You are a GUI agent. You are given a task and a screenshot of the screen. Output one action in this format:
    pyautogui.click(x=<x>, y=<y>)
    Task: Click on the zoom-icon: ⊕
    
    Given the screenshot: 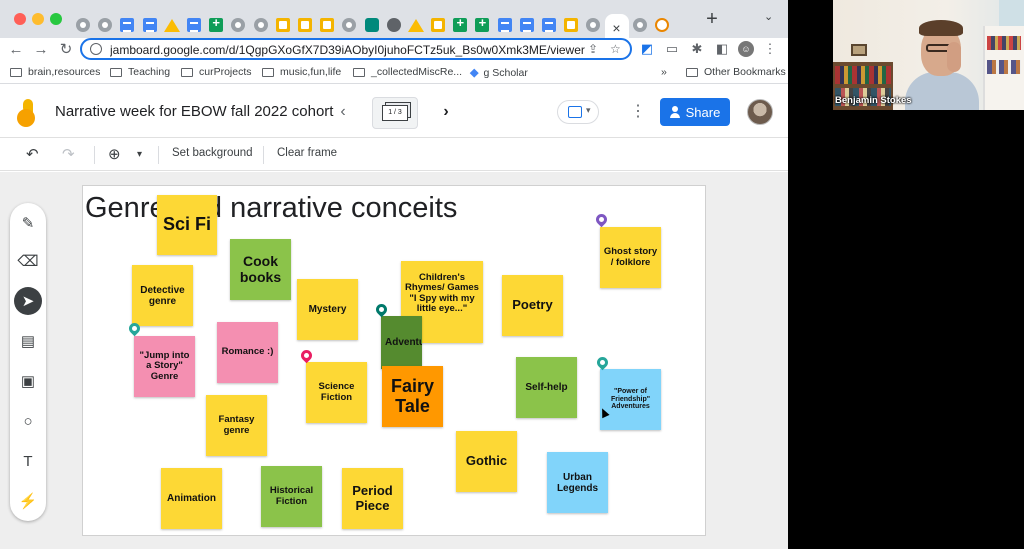 What is the action you would take?
    pyautogui.click(x=114, y=154)
    